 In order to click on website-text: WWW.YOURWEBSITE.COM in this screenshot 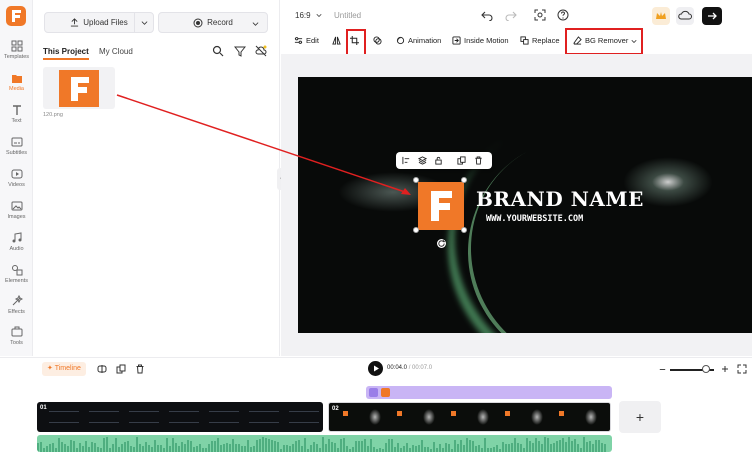, I will do `click(534, 219)`.